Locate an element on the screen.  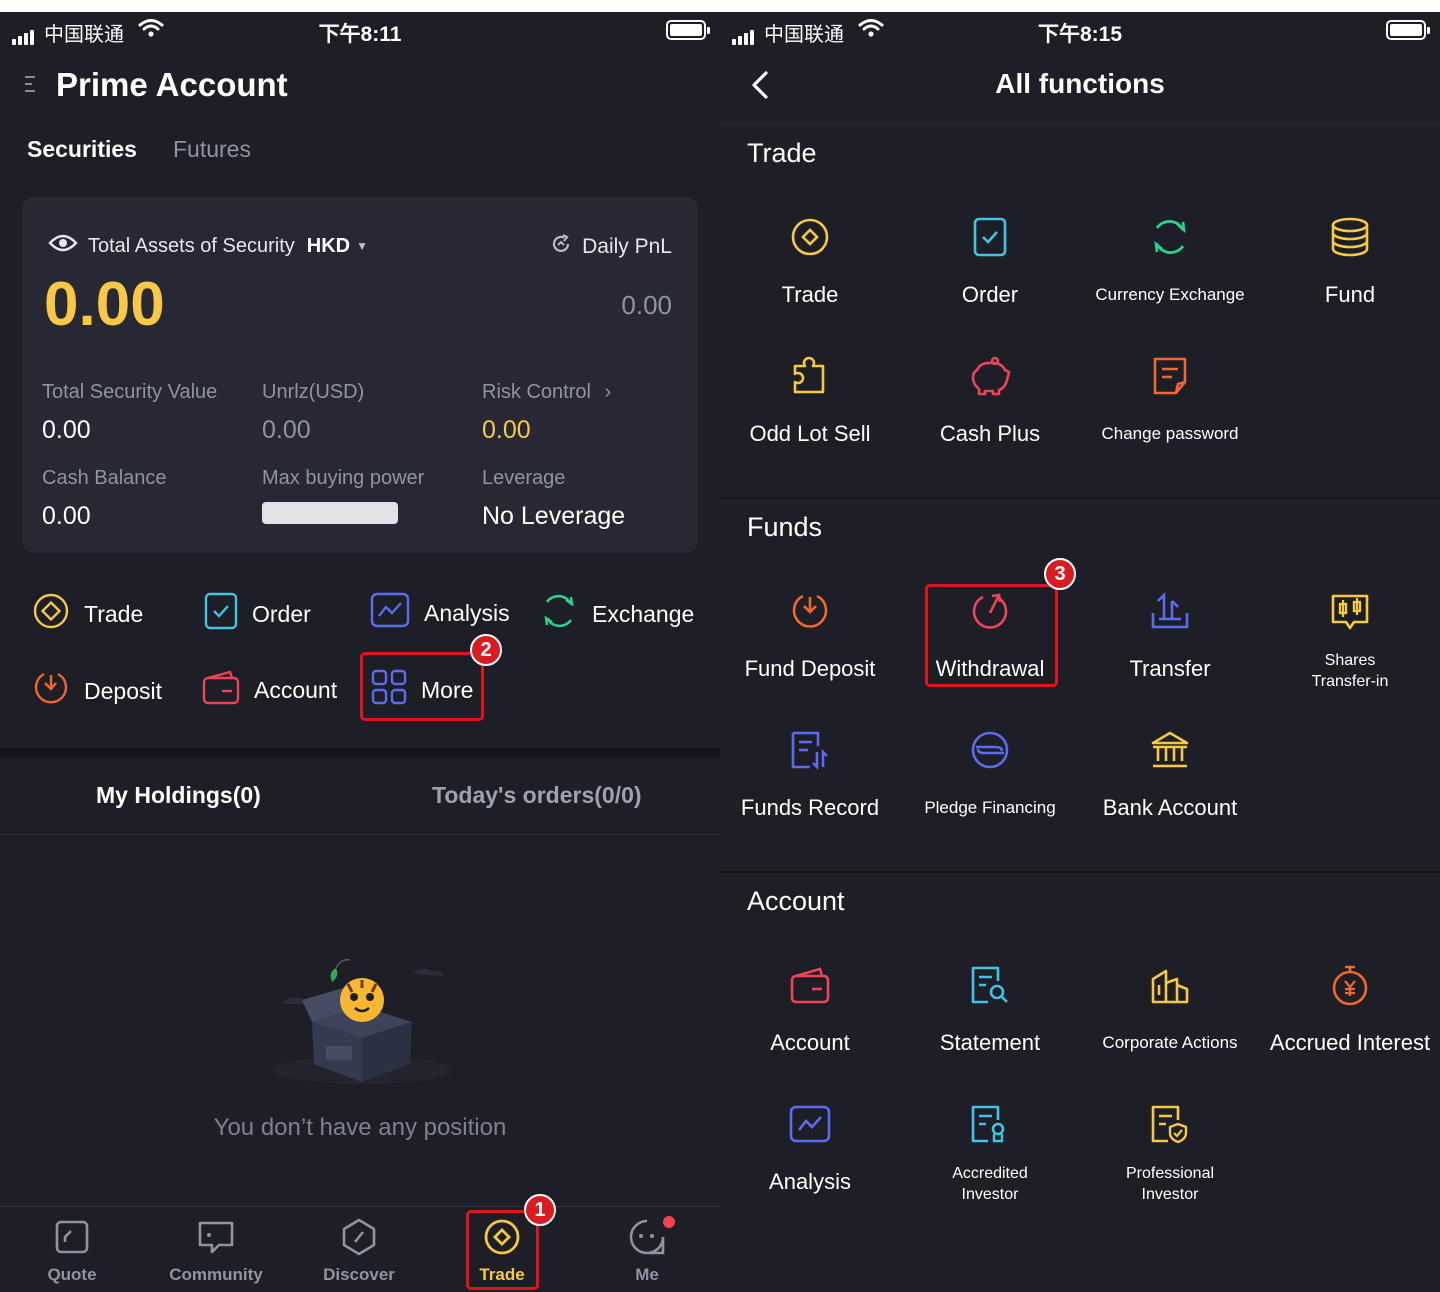
tab-my-holdings: My Holdings(0) is located at coordinates (178, 795).